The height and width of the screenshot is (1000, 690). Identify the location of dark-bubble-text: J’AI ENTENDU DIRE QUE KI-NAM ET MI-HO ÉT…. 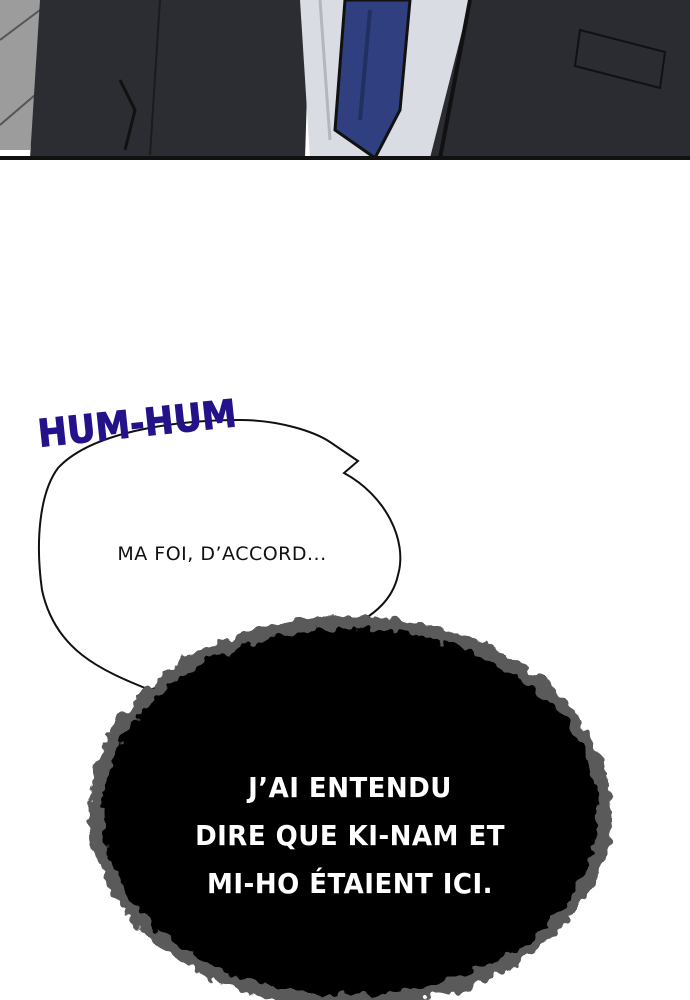
(350, 836).